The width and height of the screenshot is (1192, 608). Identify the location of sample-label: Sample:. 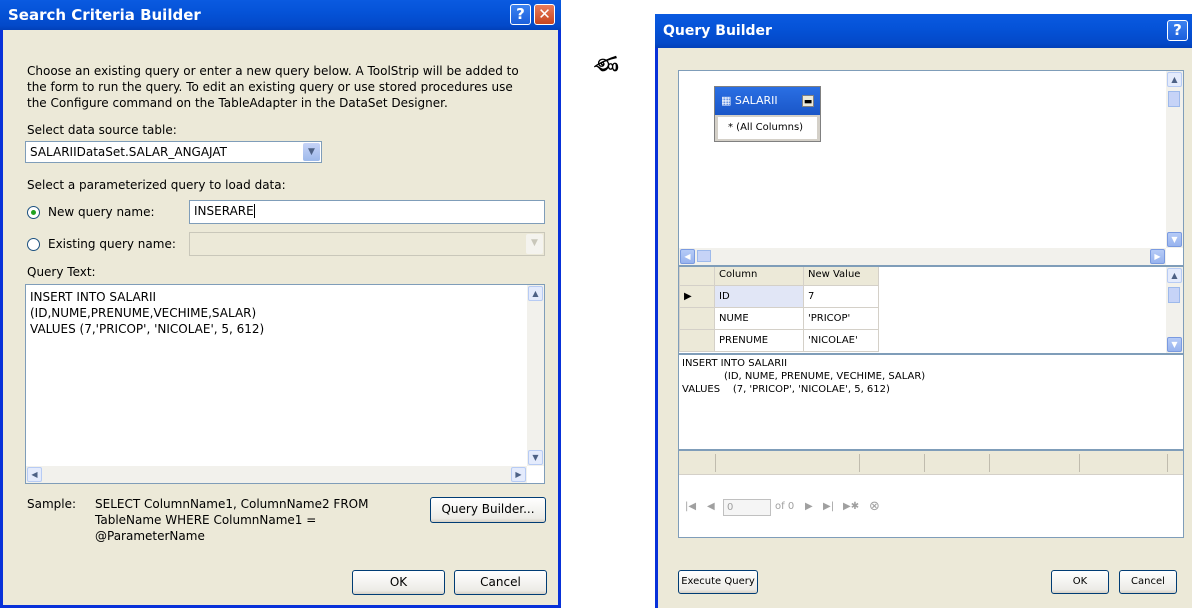
(52, 504).